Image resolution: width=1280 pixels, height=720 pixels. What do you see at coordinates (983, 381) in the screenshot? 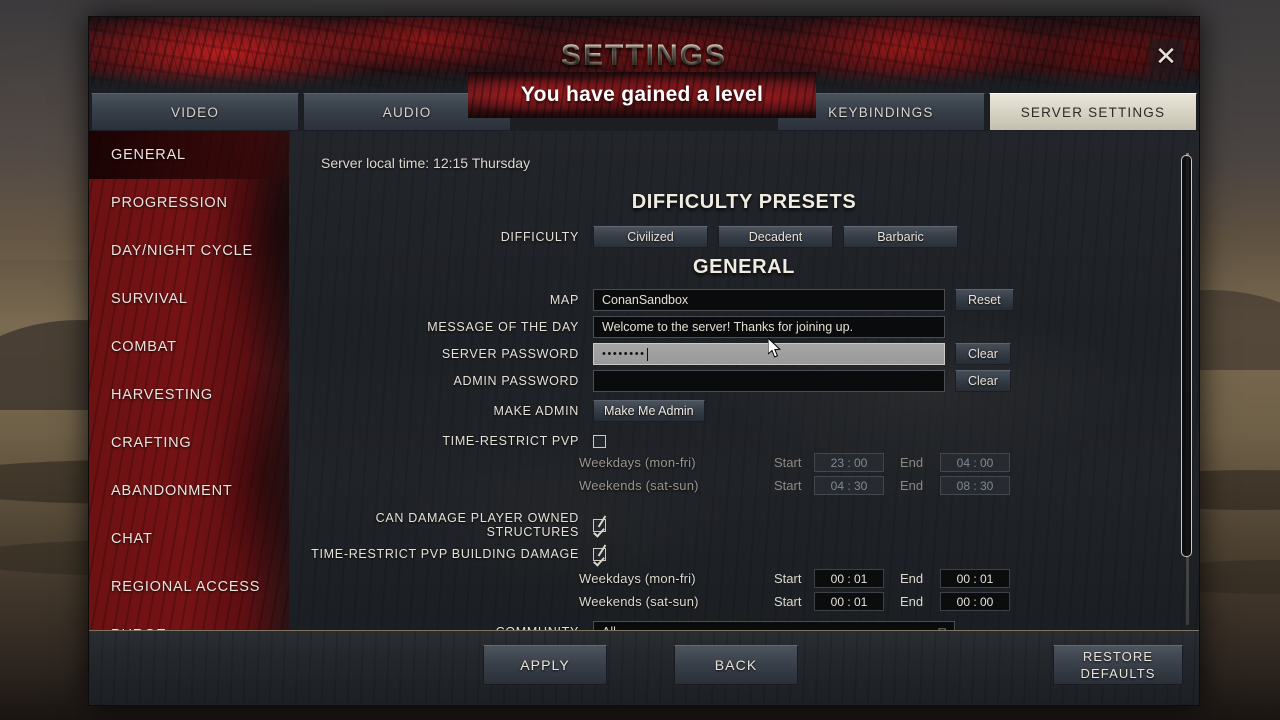
I see `admin-password-clear-button: Clear` at bounding box center [983, 381].